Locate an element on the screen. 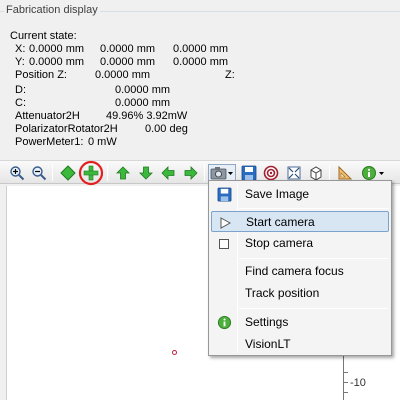 The image size is (400, 400). menu-item-settings: Settings is located at coordinates (300, 322).